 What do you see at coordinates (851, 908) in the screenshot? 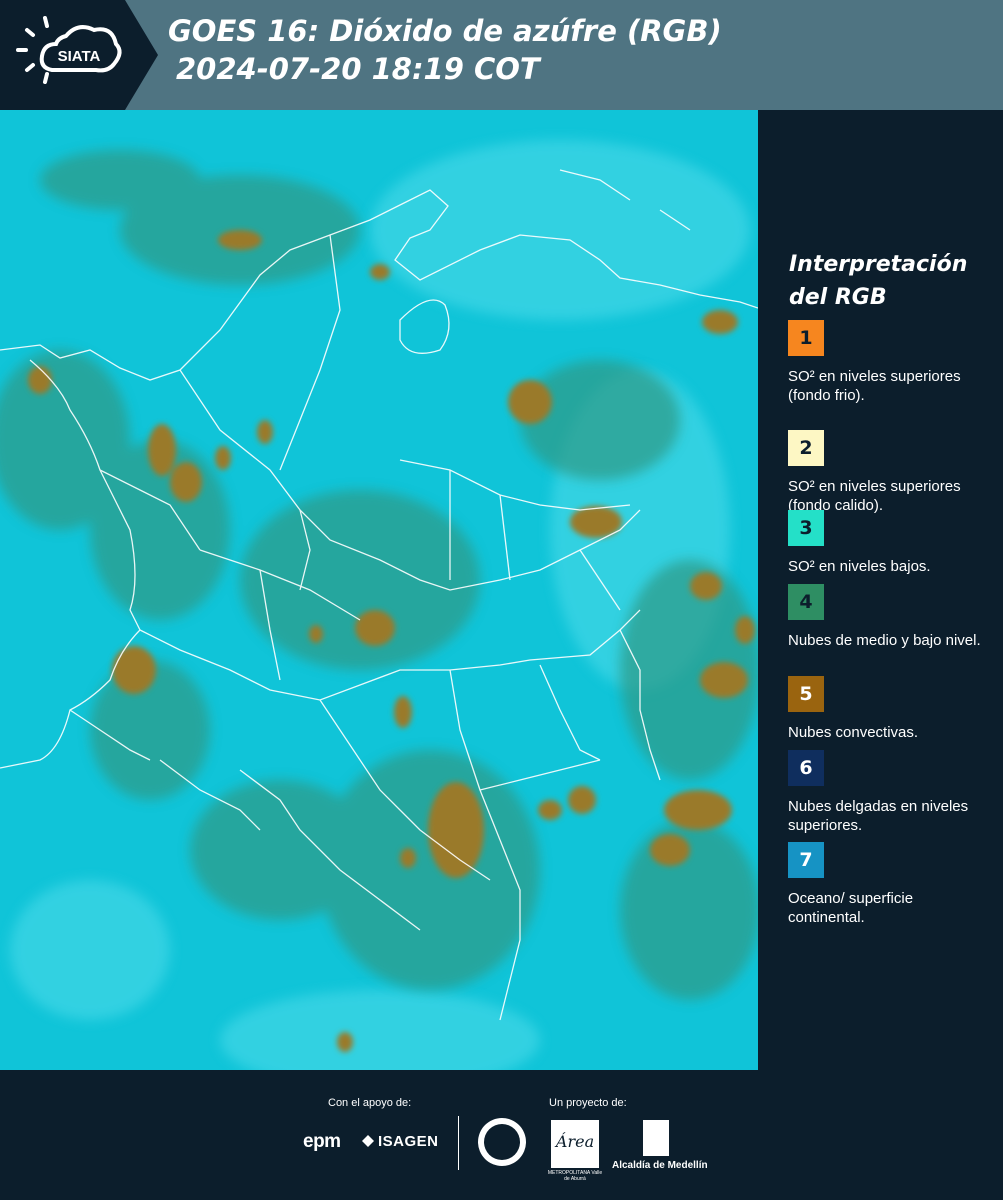
I see `legend-text: Oceano/ superficie continental.` at bounding box center [851, 908].